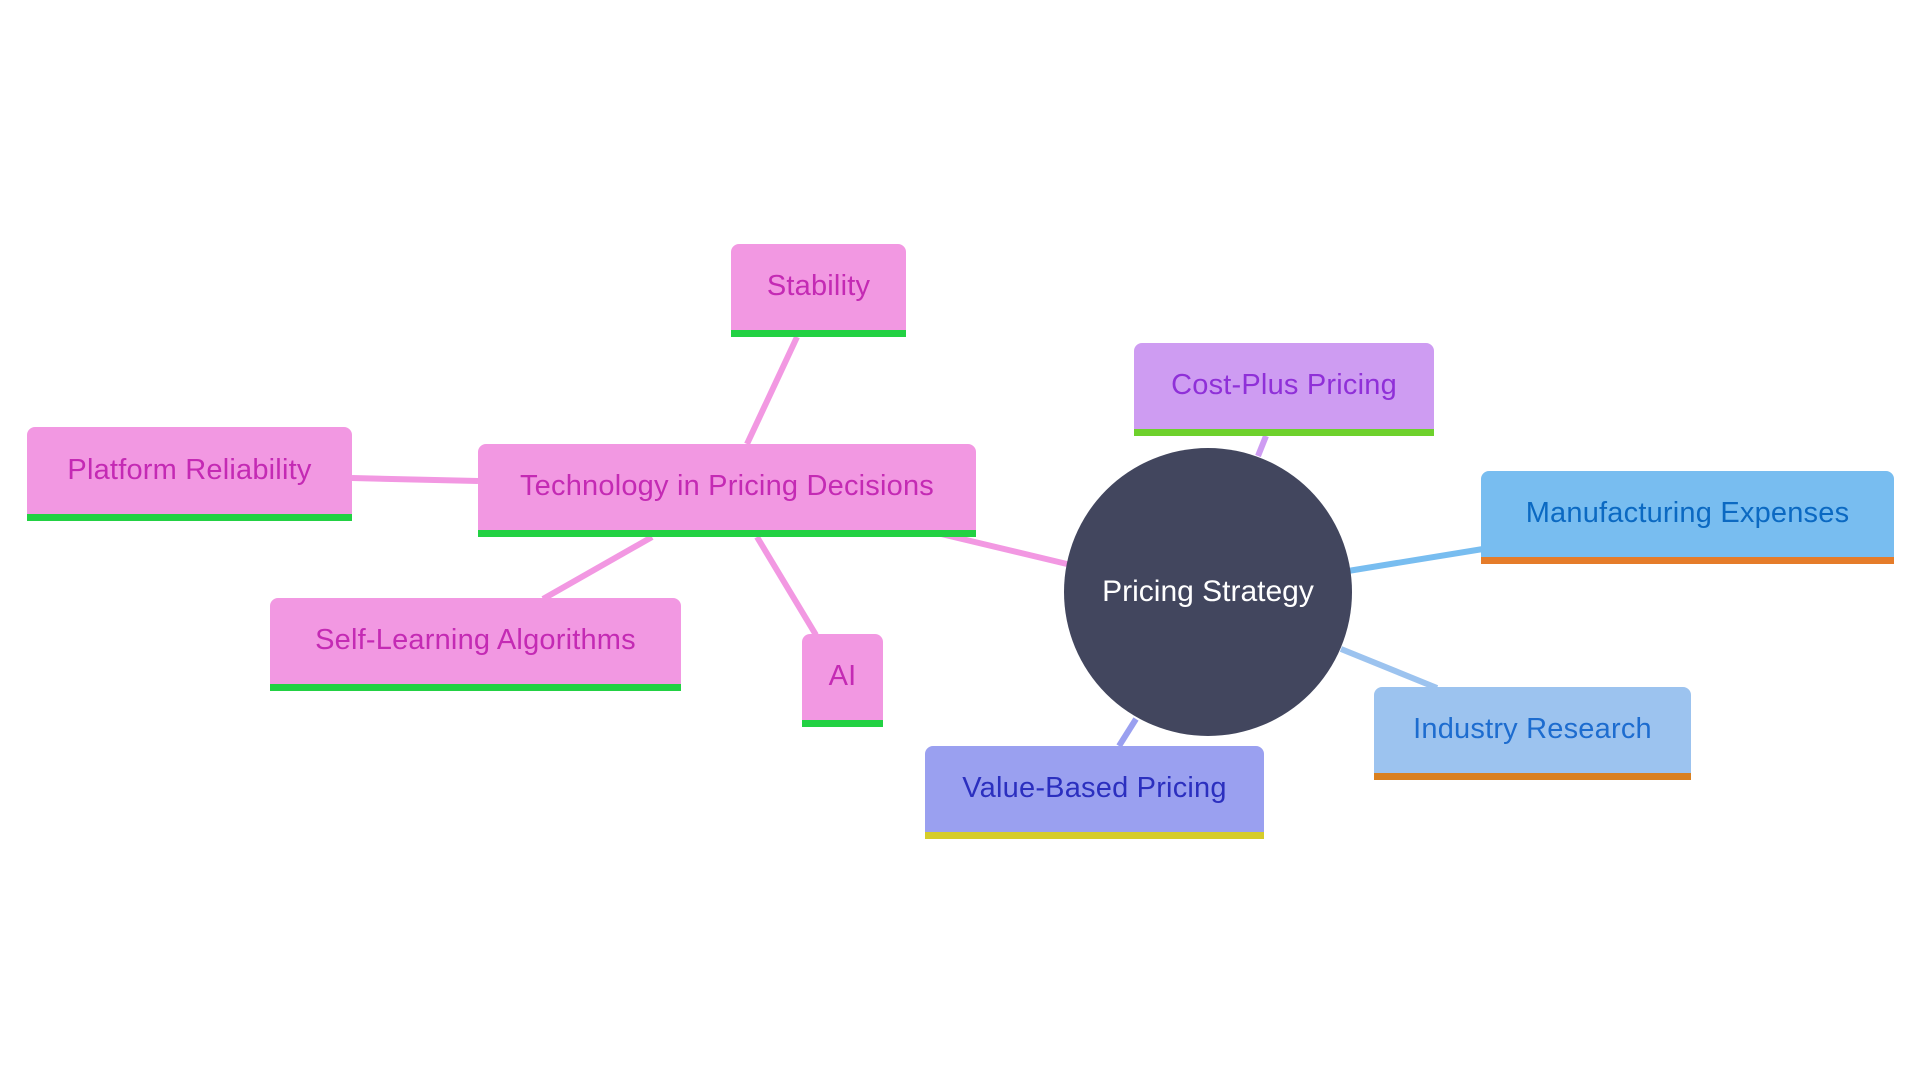 The image size is (1920, 1080). I want to click on node-cost-plus-pricing: Cost-Plus Pricing, so click(1284, 389).